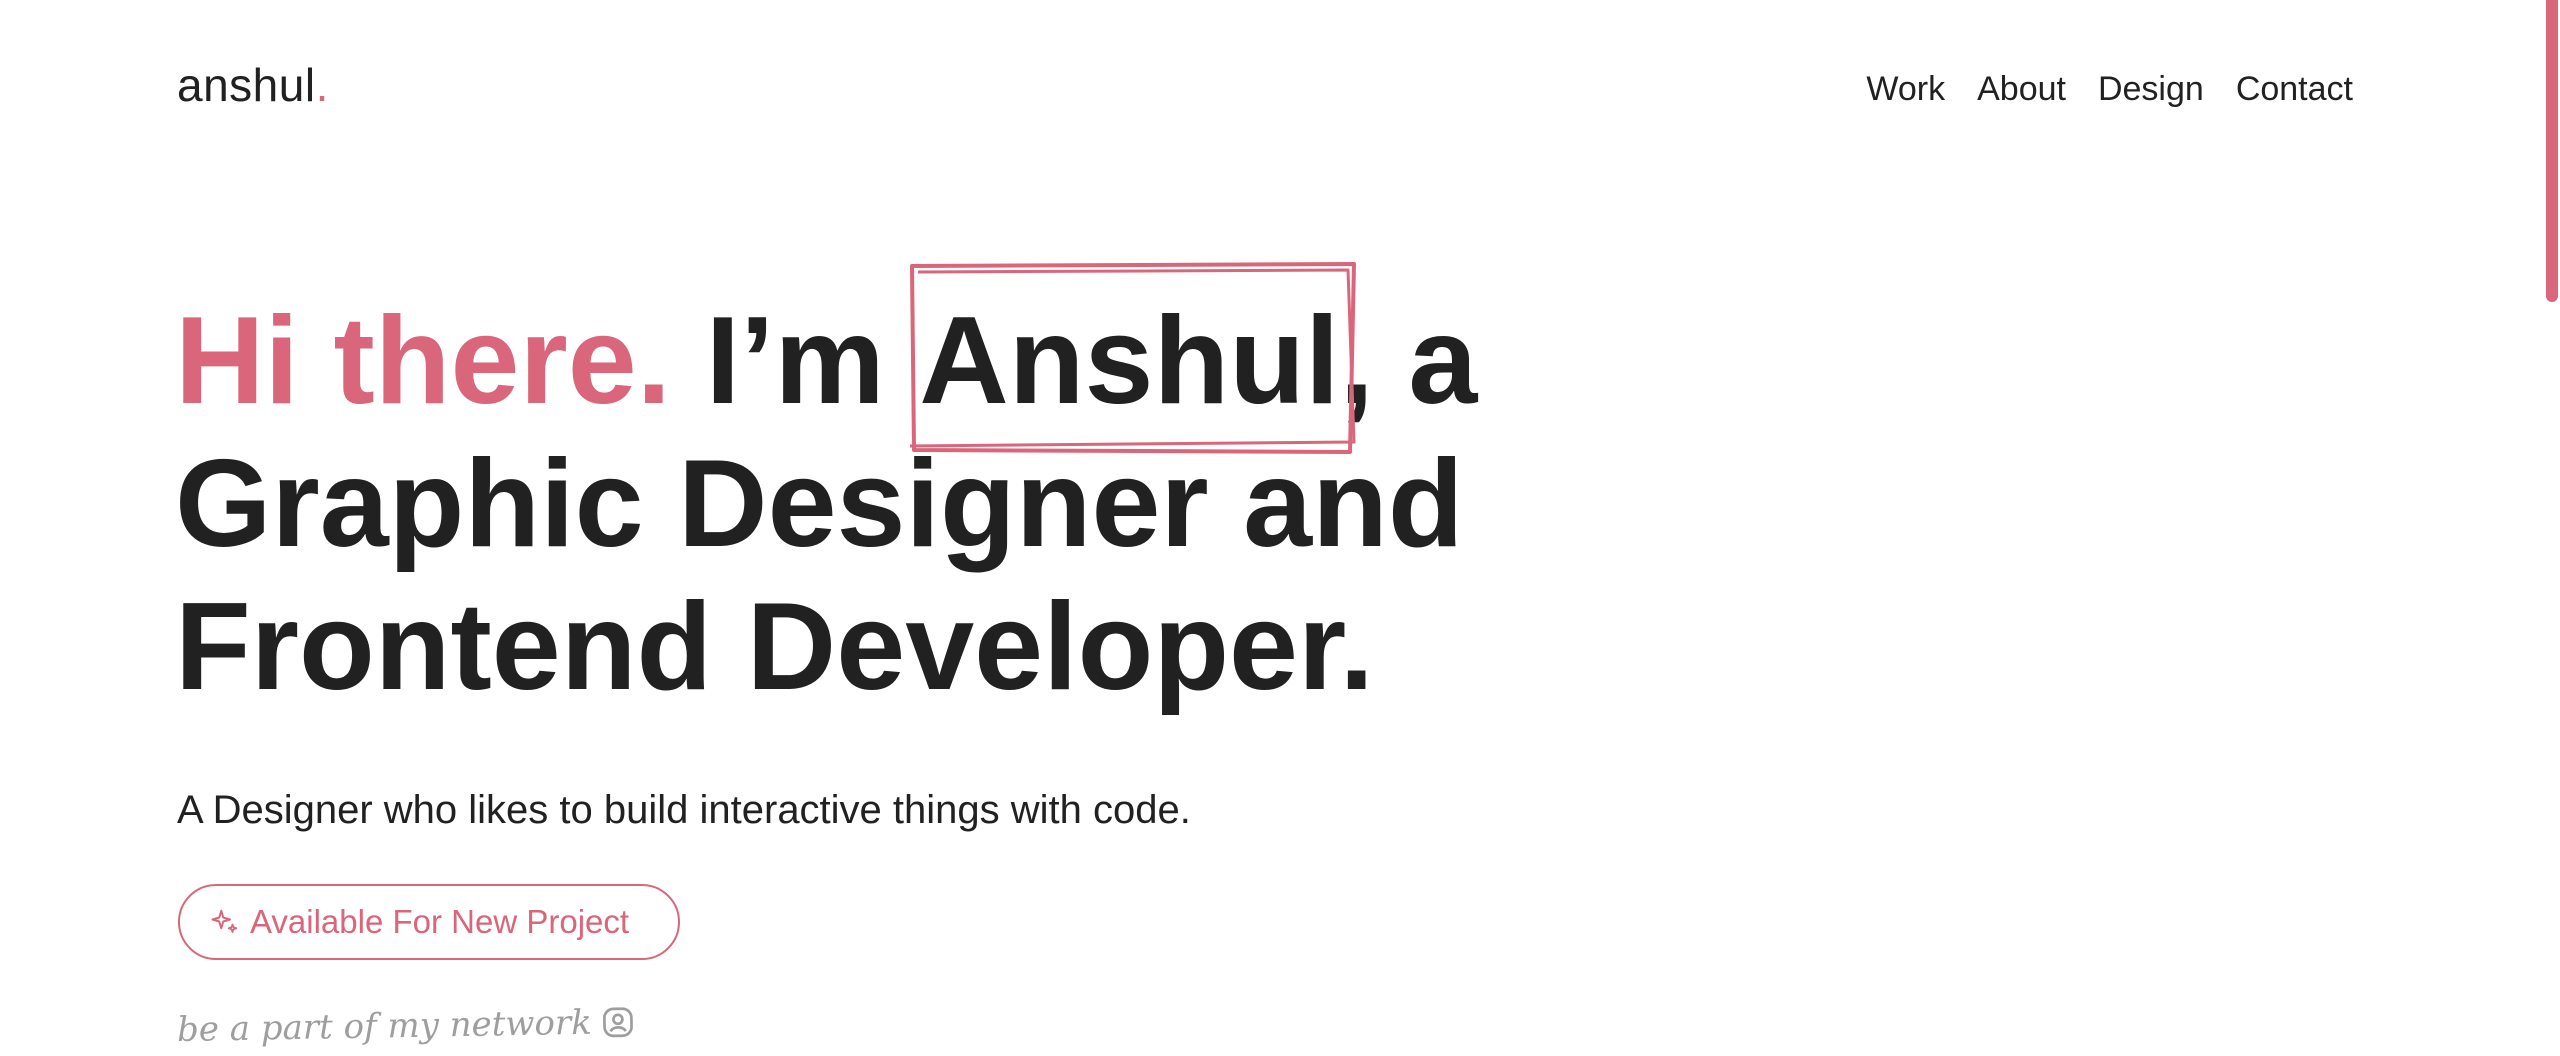  Describe the element at coordinates (1443, 361) in the screenshot. I see `hero-after-name: a` at that location.